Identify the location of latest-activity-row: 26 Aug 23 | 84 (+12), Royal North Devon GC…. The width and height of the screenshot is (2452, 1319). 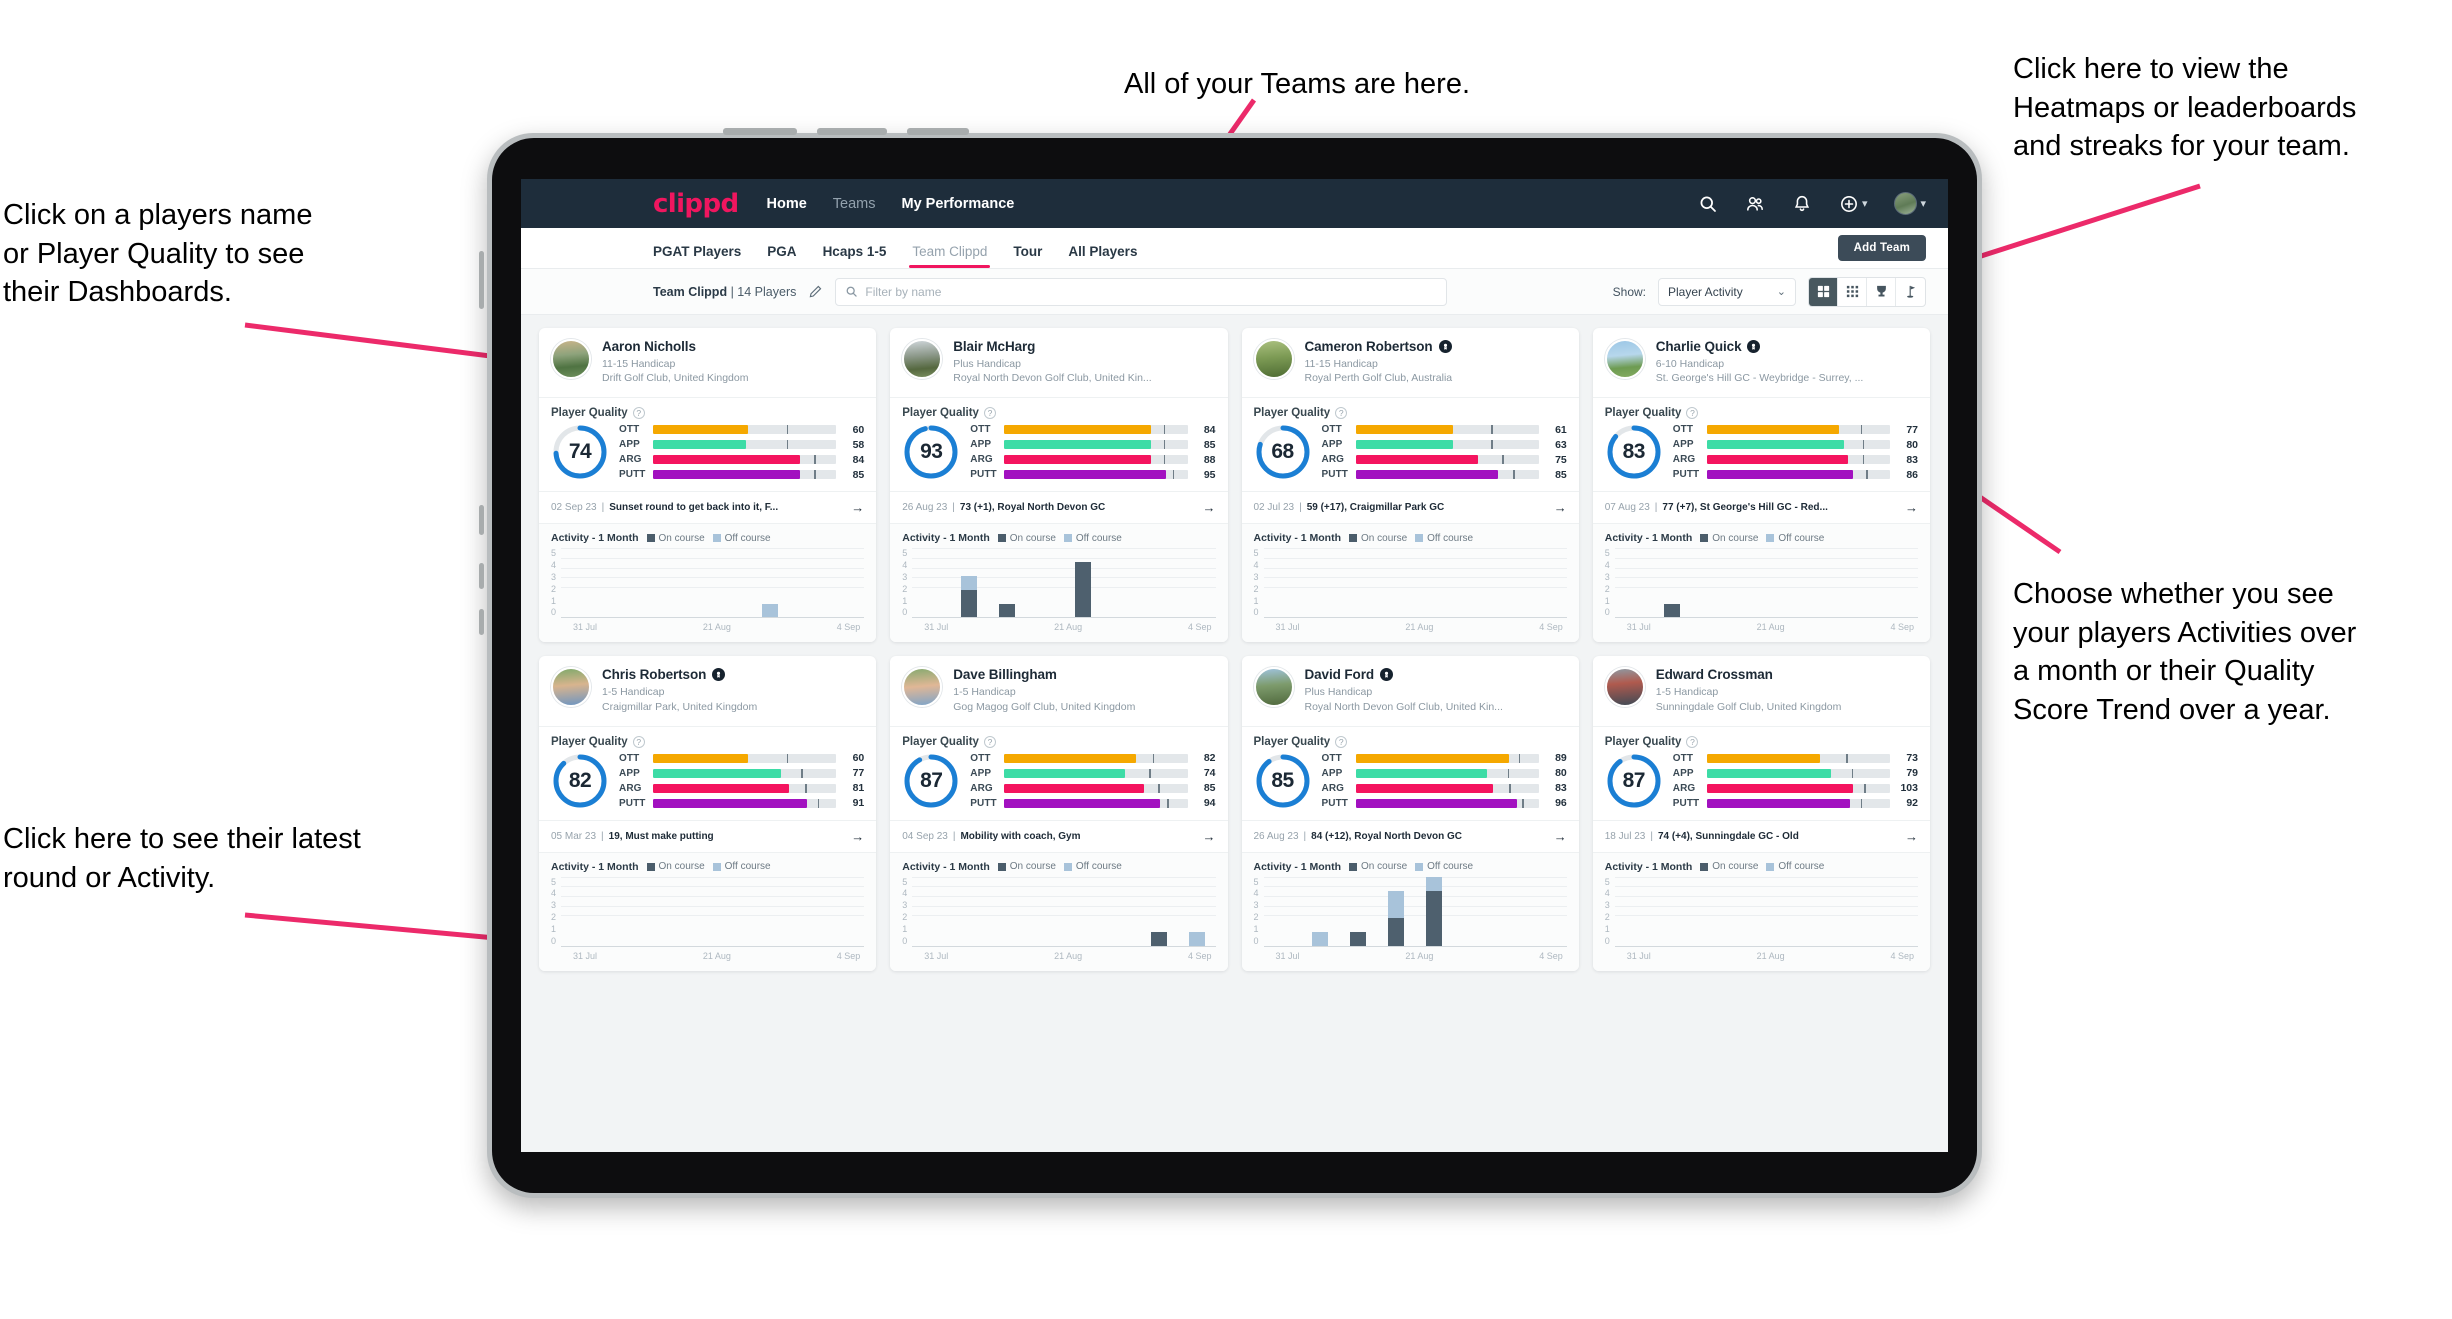
(1410, 835).